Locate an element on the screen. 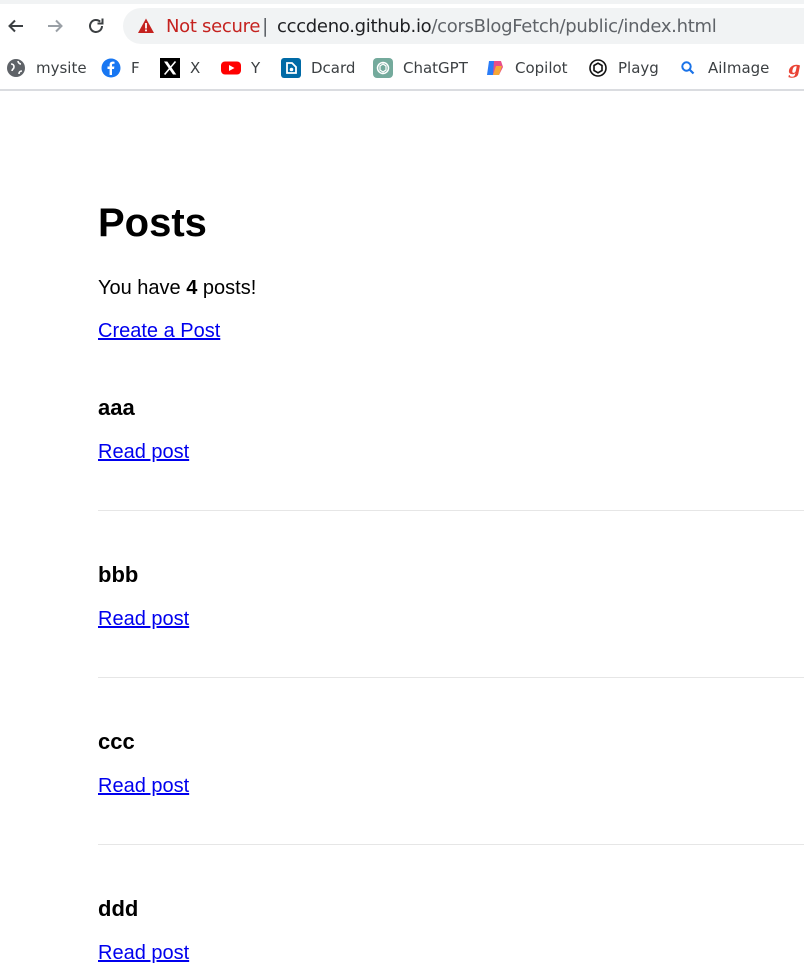  arrow-left-icon is located at coordinates (15, 26).